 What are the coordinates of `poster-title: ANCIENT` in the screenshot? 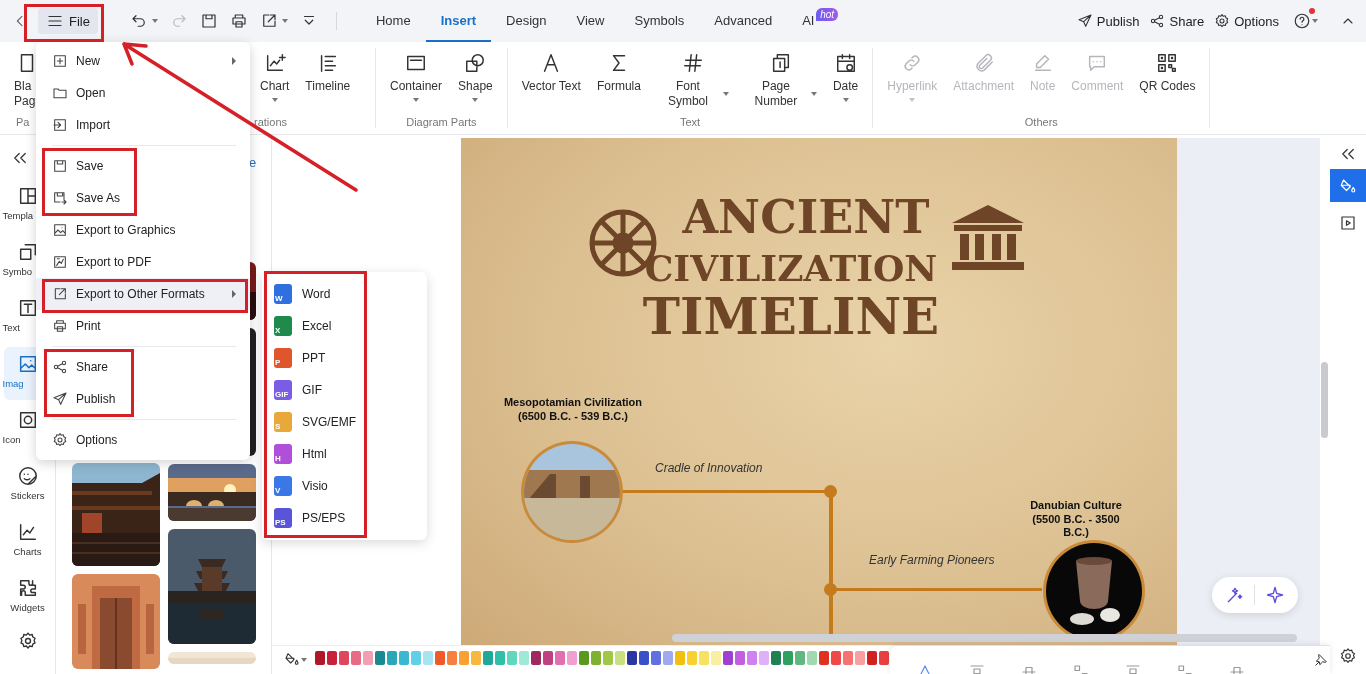 It's located at (806, 217).